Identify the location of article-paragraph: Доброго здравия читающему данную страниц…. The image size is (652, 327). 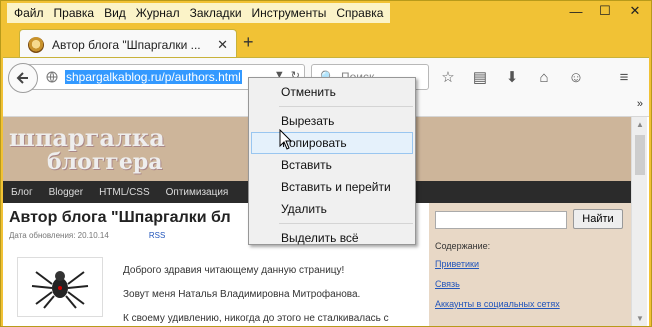
(234, 270).